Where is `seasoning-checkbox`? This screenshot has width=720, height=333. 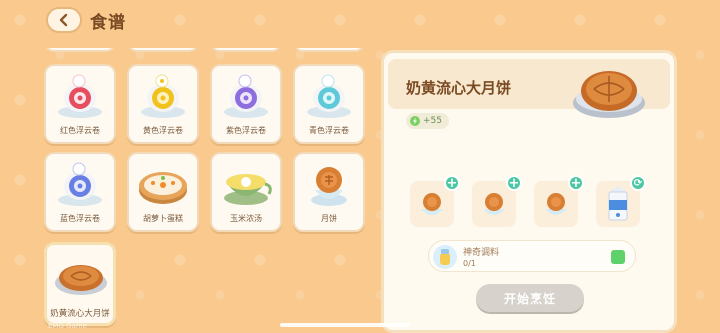 seasoning-checkbox is located at coordinates (618, 257).